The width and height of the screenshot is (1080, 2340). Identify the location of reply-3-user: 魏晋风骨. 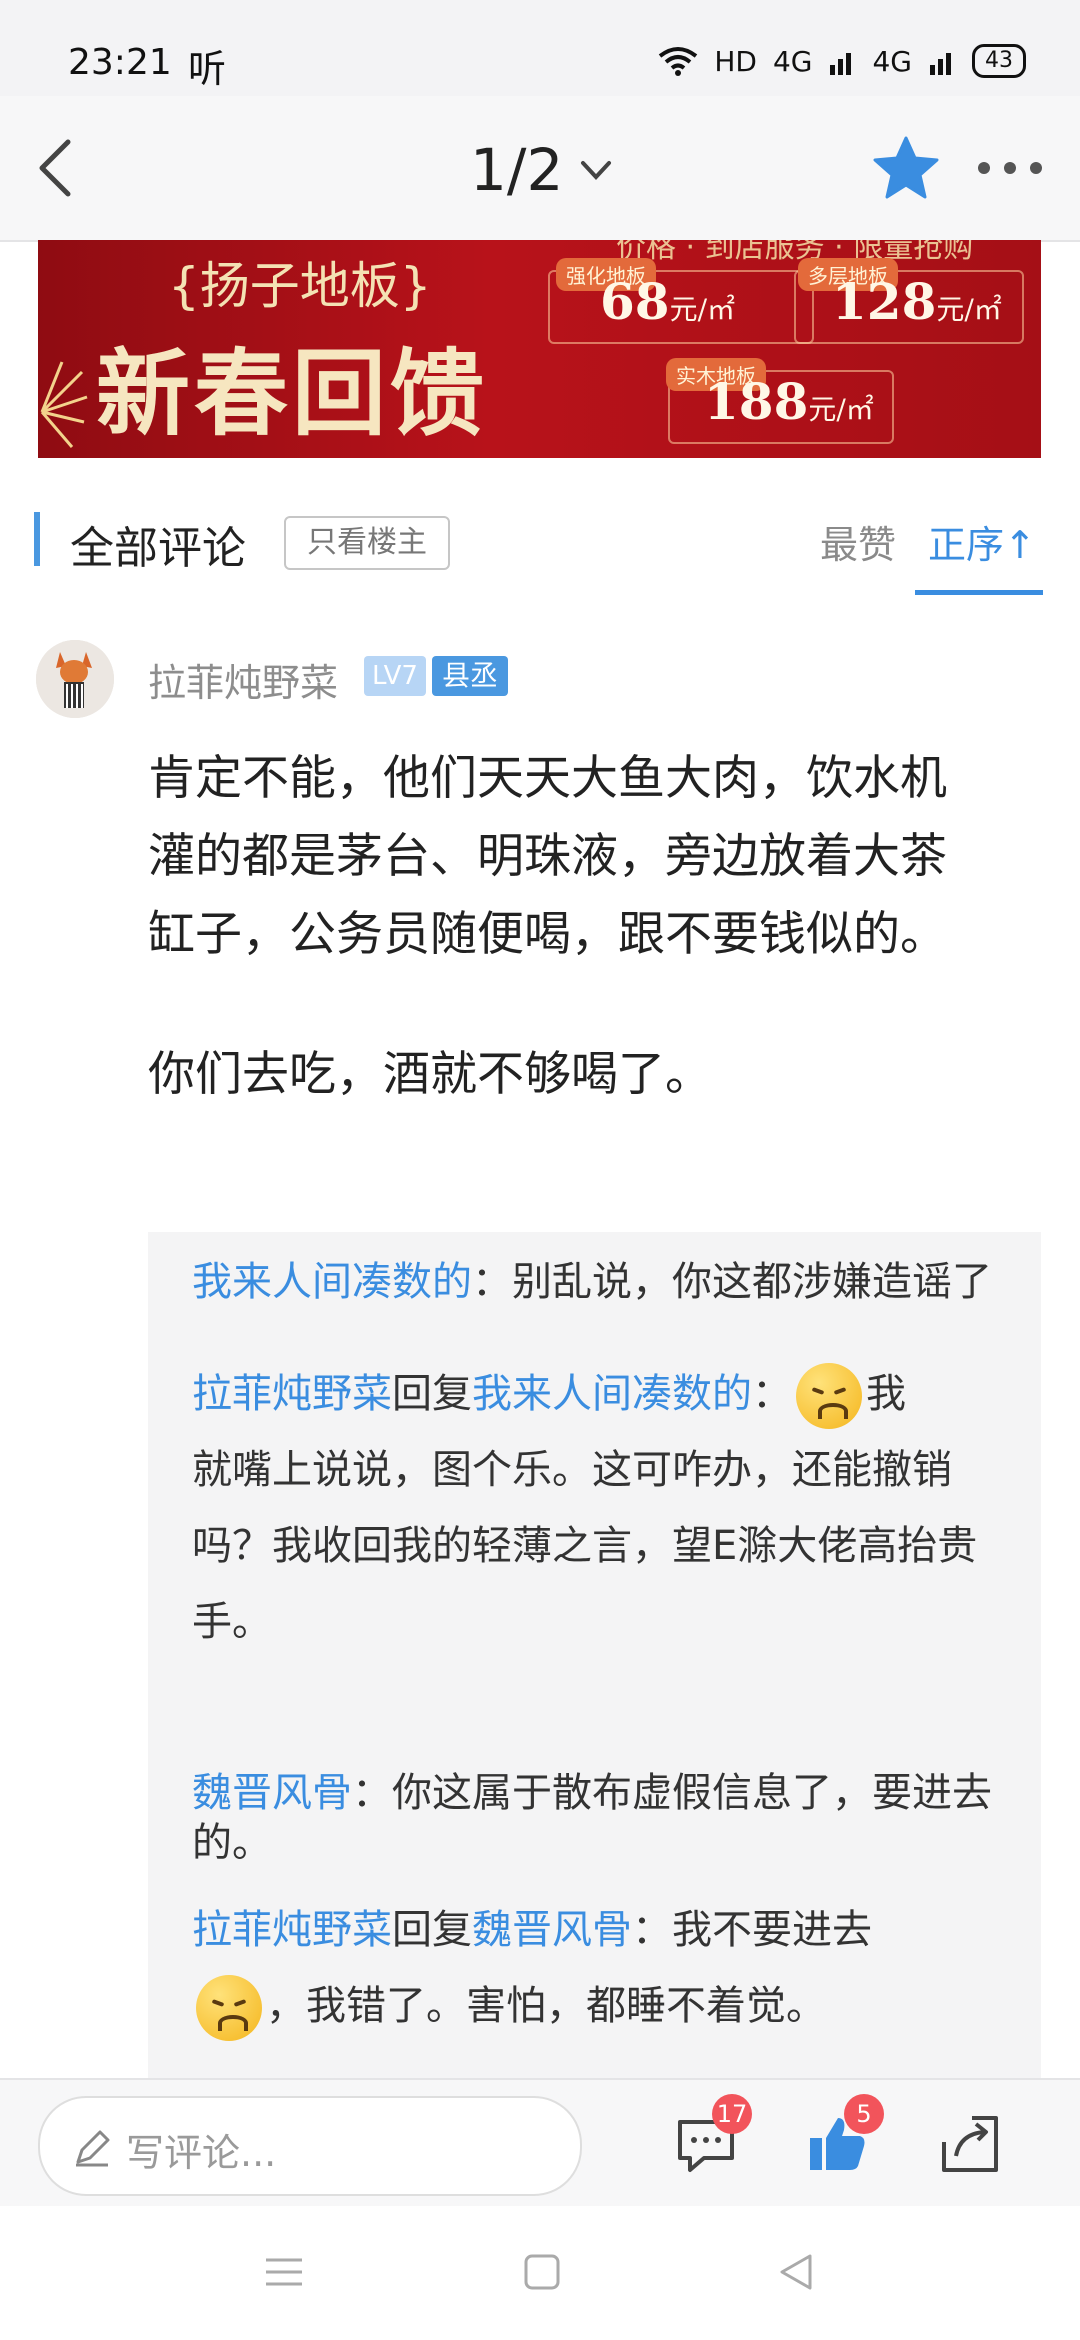
(272, 1793).